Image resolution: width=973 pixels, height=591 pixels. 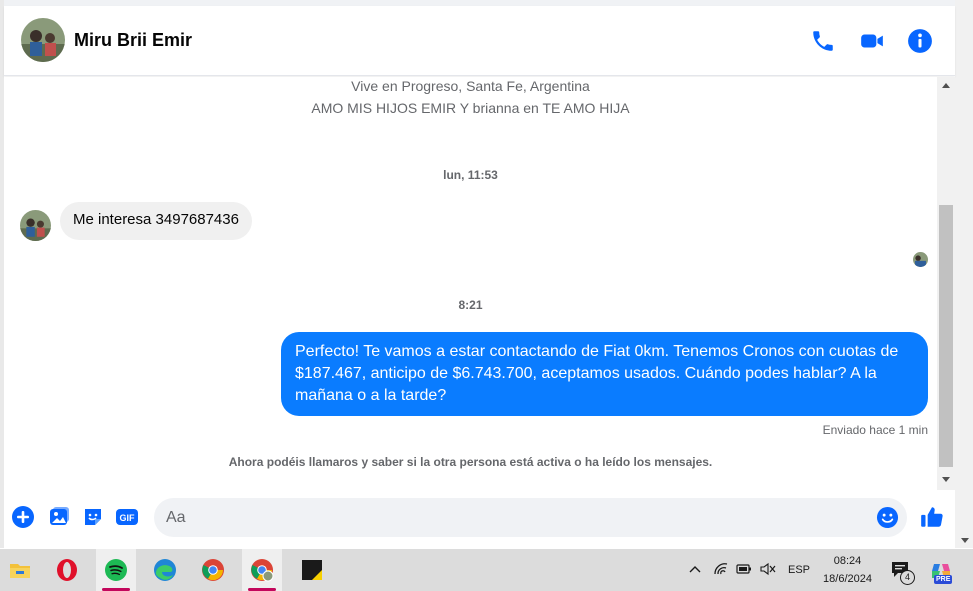 What do you see at coordinates (965, 540) in the screenshot?
I see `page-scroll-down-icon` at bounding box center [965, 540].